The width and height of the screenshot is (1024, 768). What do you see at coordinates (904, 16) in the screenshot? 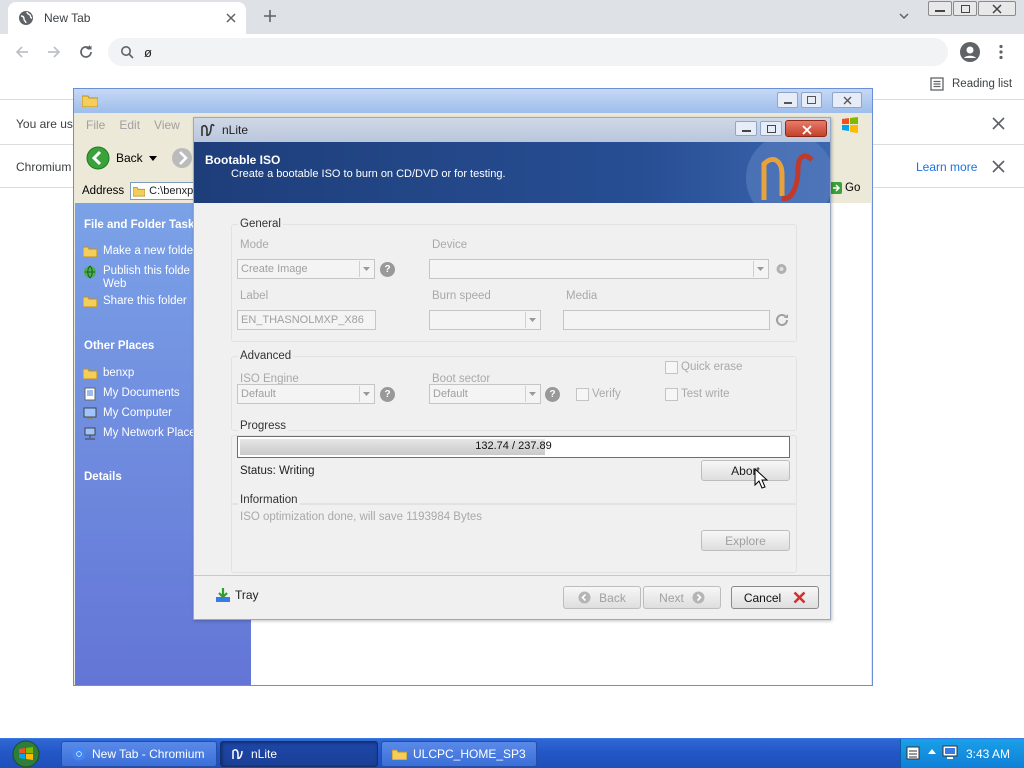
I see `tab-search-chevron-icon` at bounding box center [904, 16].